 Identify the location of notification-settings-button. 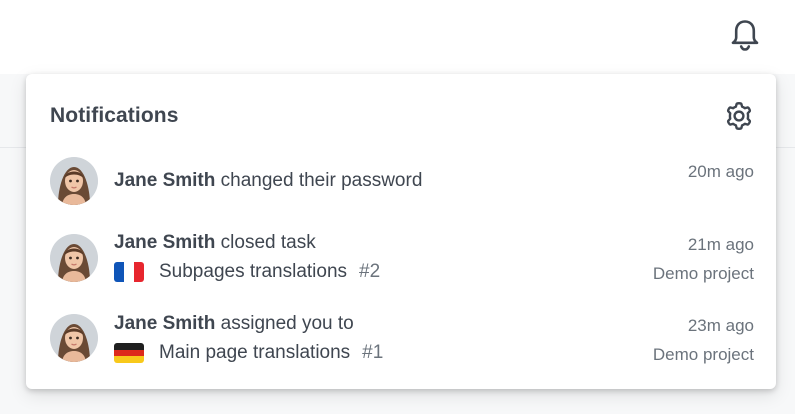
(739, 116).